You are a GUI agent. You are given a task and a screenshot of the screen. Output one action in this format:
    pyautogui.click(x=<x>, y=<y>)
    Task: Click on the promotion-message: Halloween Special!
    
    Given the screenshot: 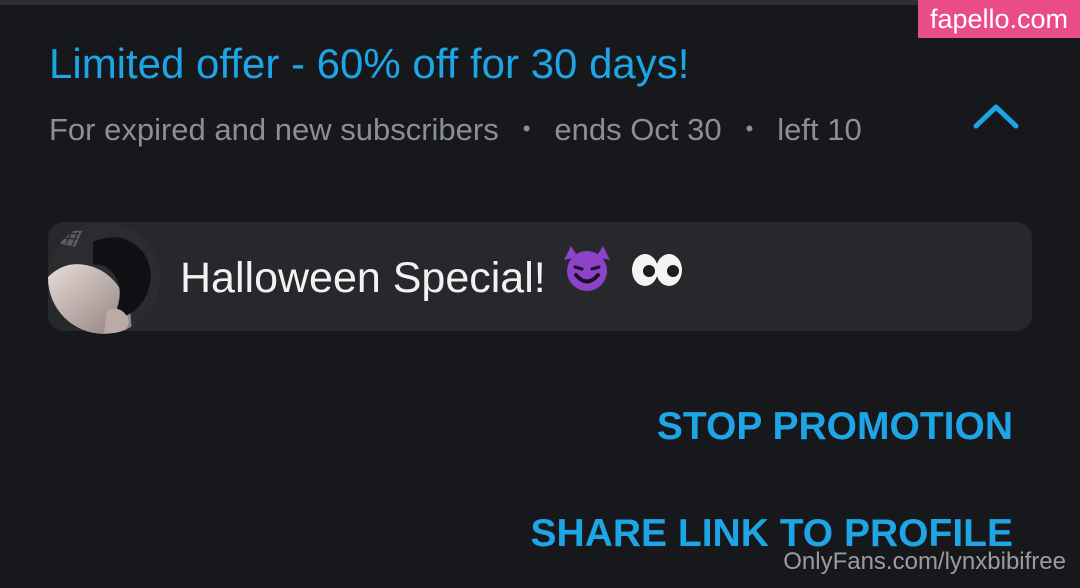 What is the action you would take?
    pyautogui.click(x=433, y=279)
    